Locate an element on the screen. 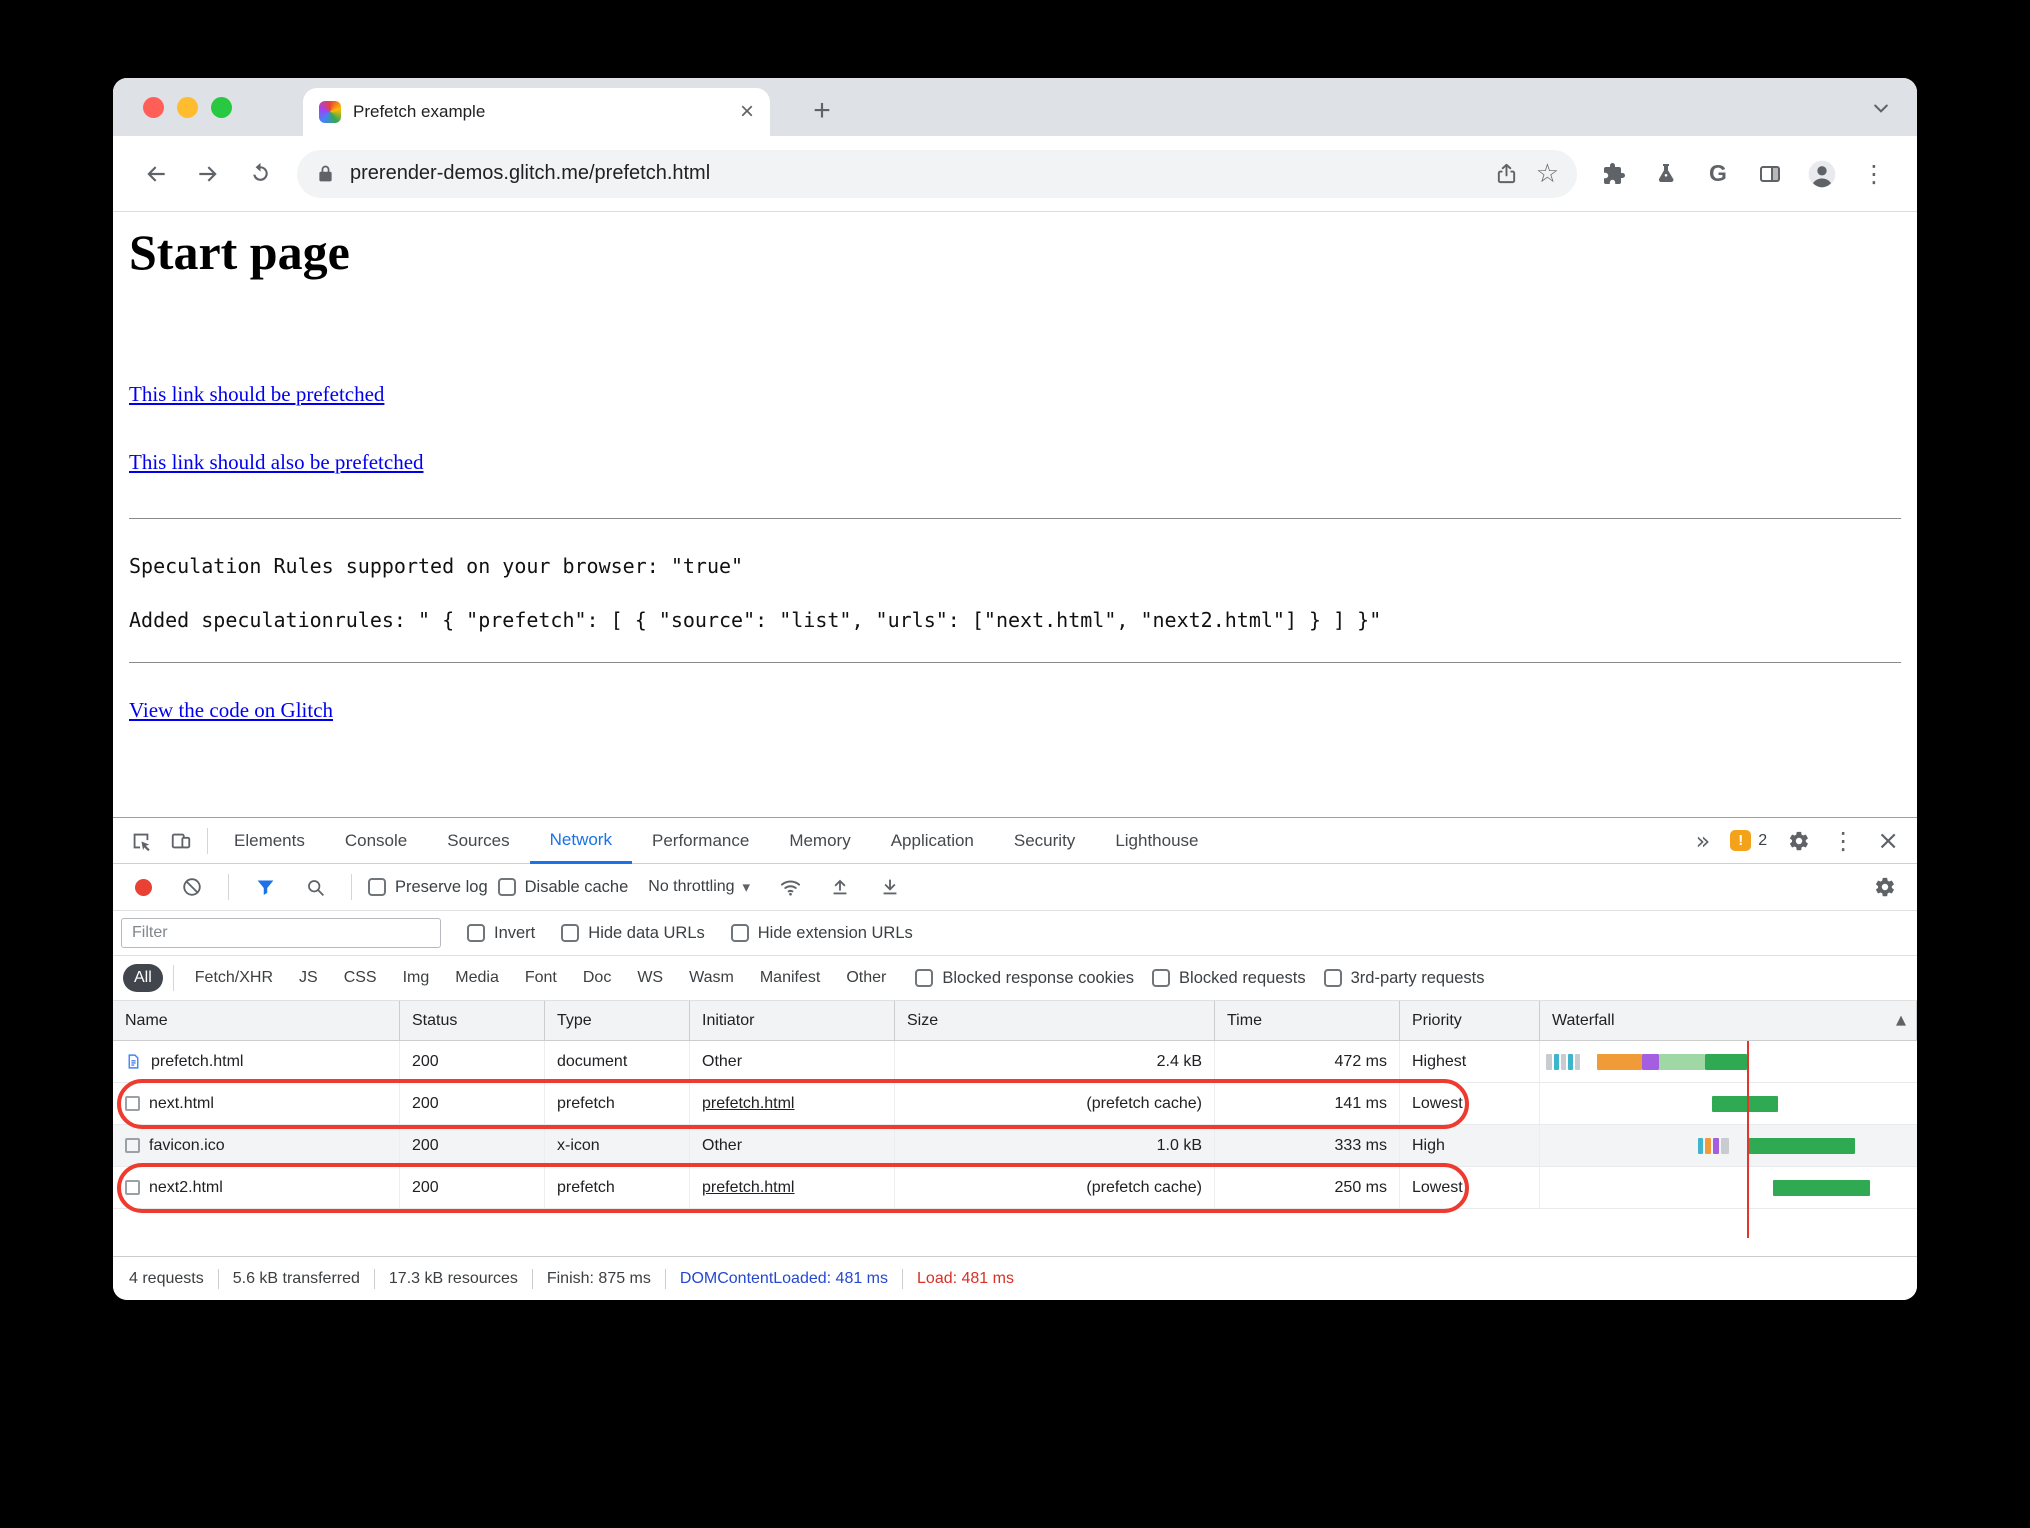 Image resolution: width=2030 pixels, height=1528 pixels. chip-ws: WS is located at coordinates (650, 978).